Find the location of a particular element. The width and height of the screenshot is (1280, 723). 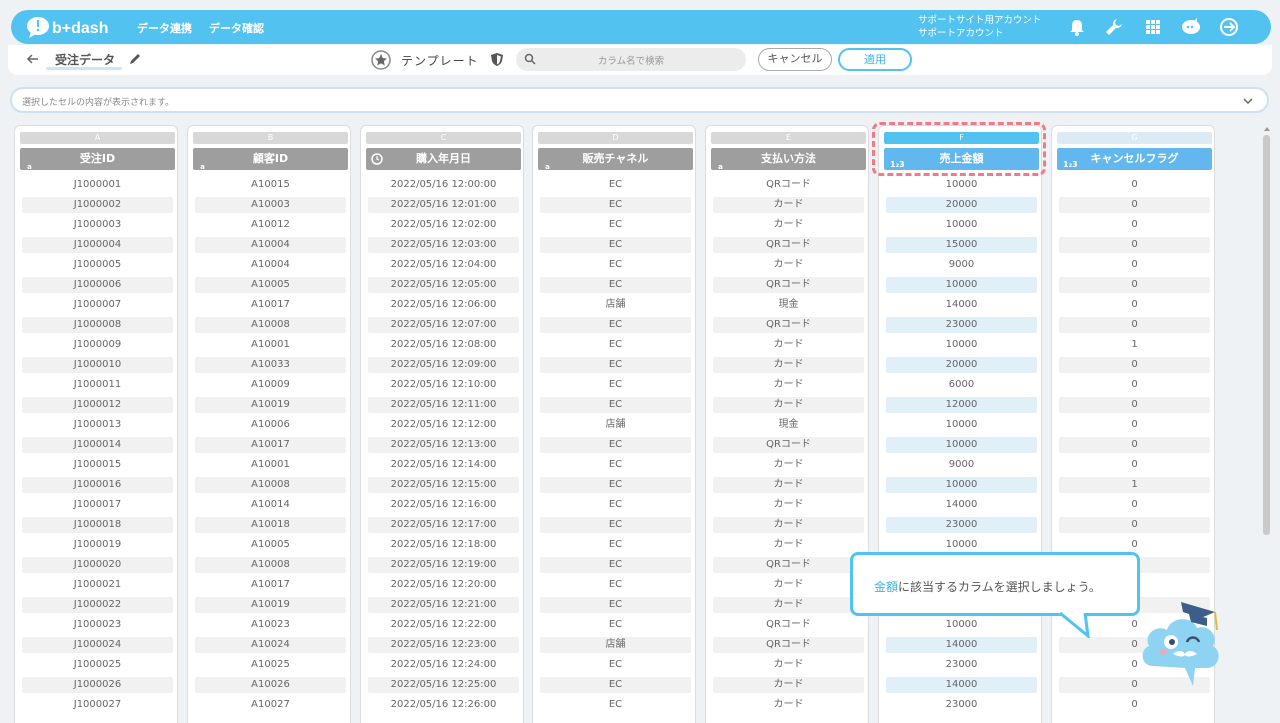

bell-icon is located at coordinates (1077, 27).